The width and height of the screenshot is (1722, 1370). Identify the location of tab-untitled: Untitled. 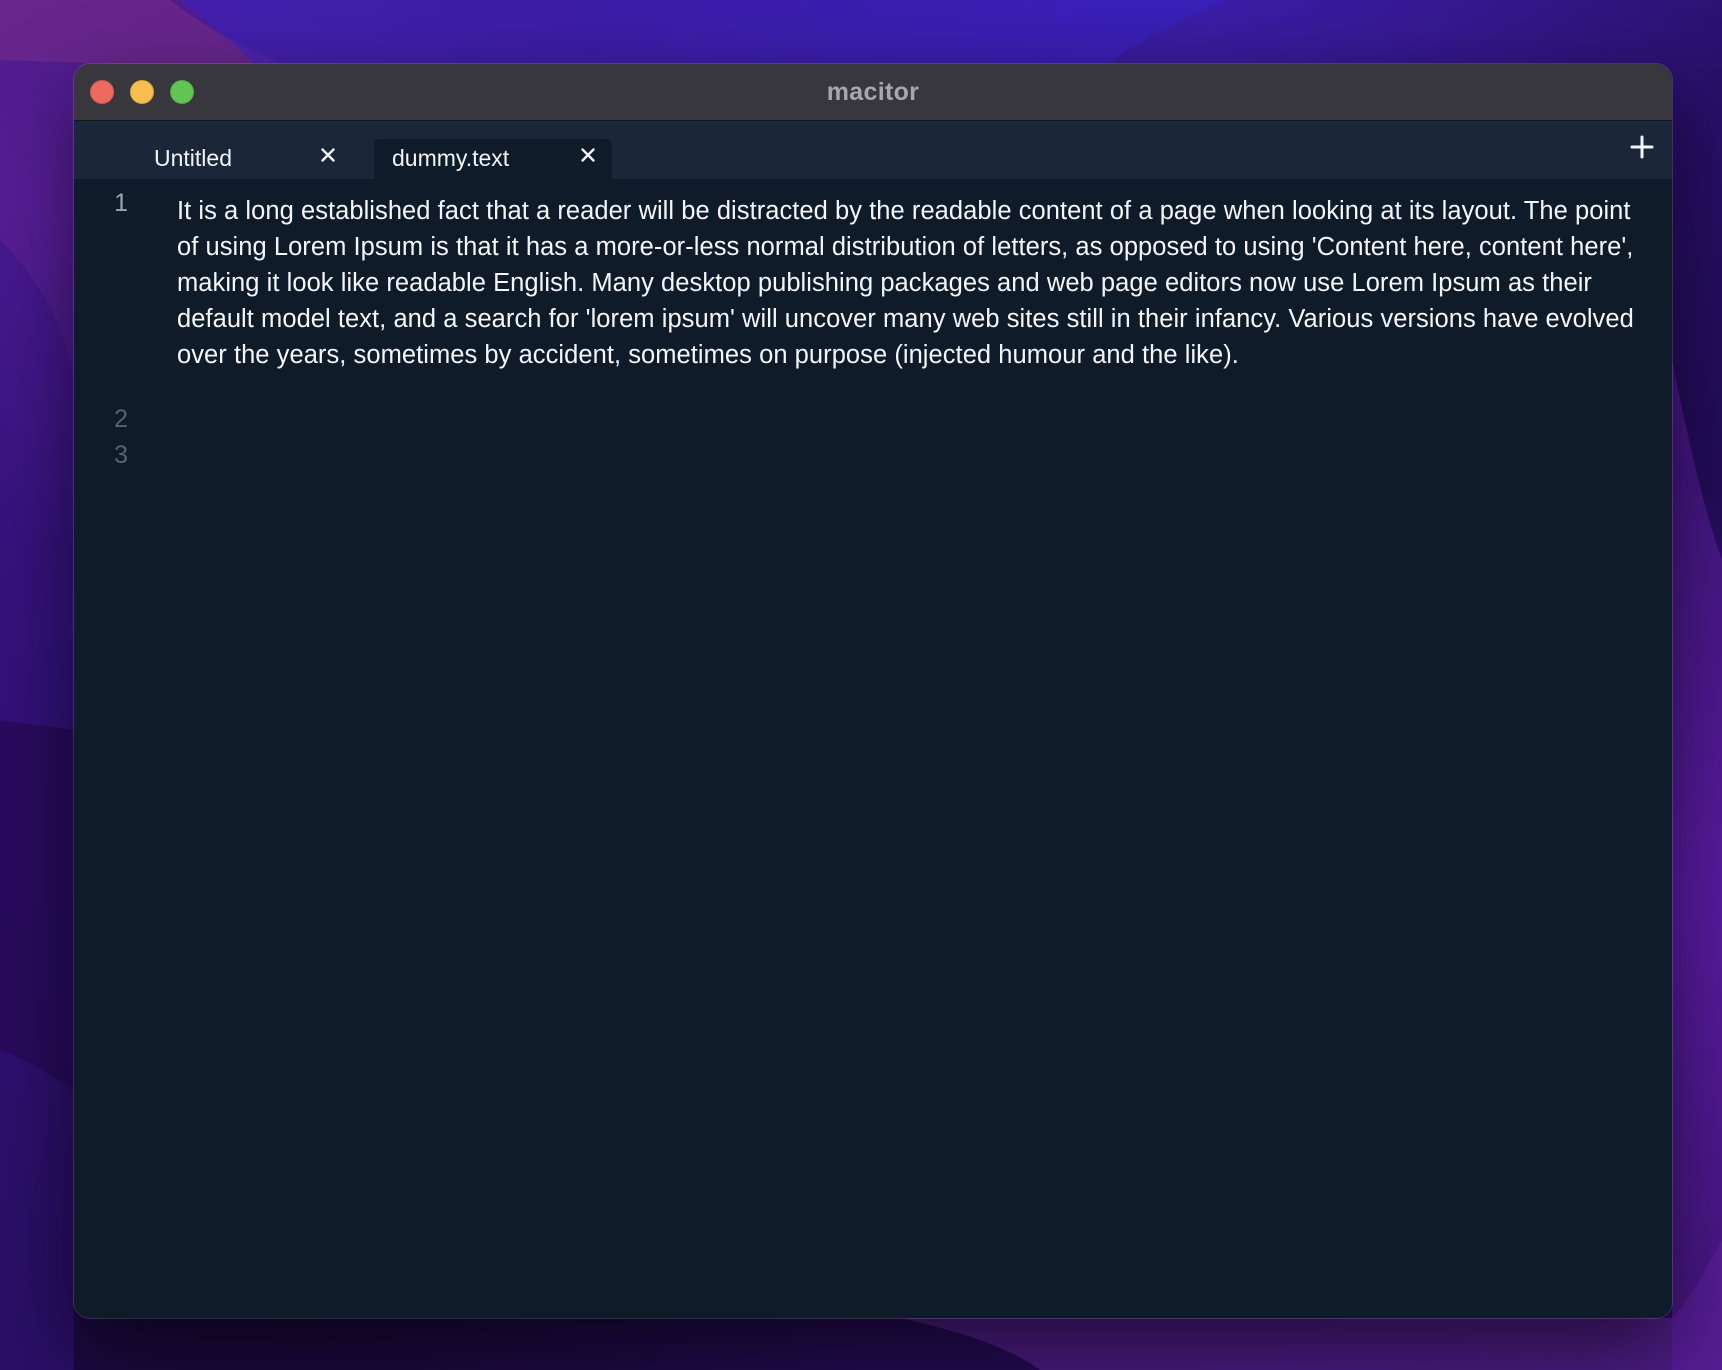
(233, 159).